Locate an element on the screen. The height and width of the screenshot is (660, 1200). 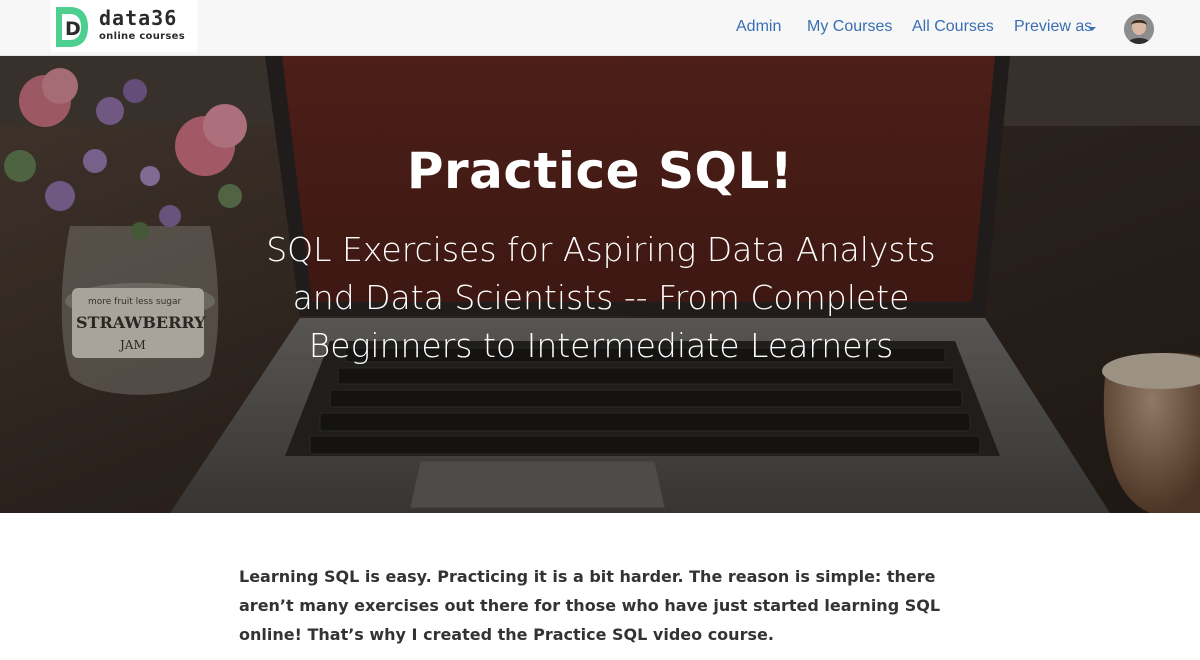
logo-letter: D is located at coordinates (73, 29).